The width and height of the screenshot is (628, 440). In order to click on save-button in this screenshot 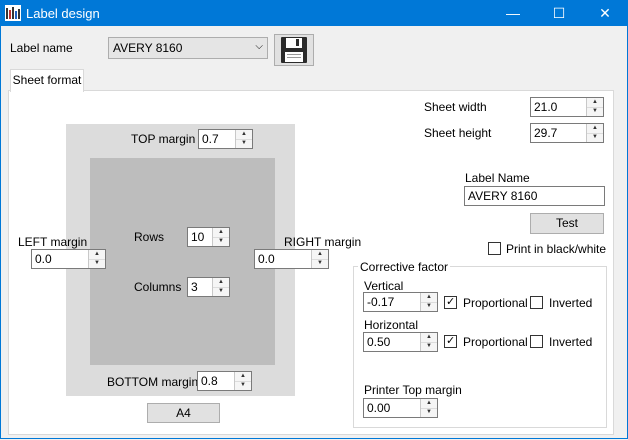, I will do `click(294, 50)`.